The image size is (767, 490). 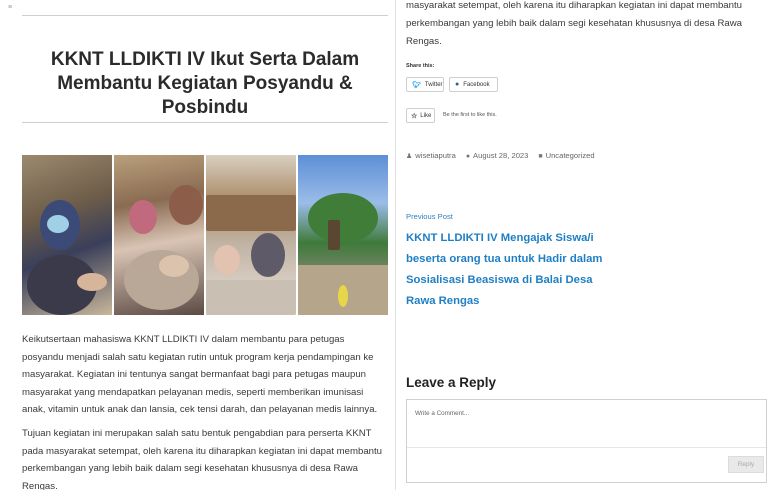 I want to click on like-button: ☆ Like, so click(x=420, y=115).